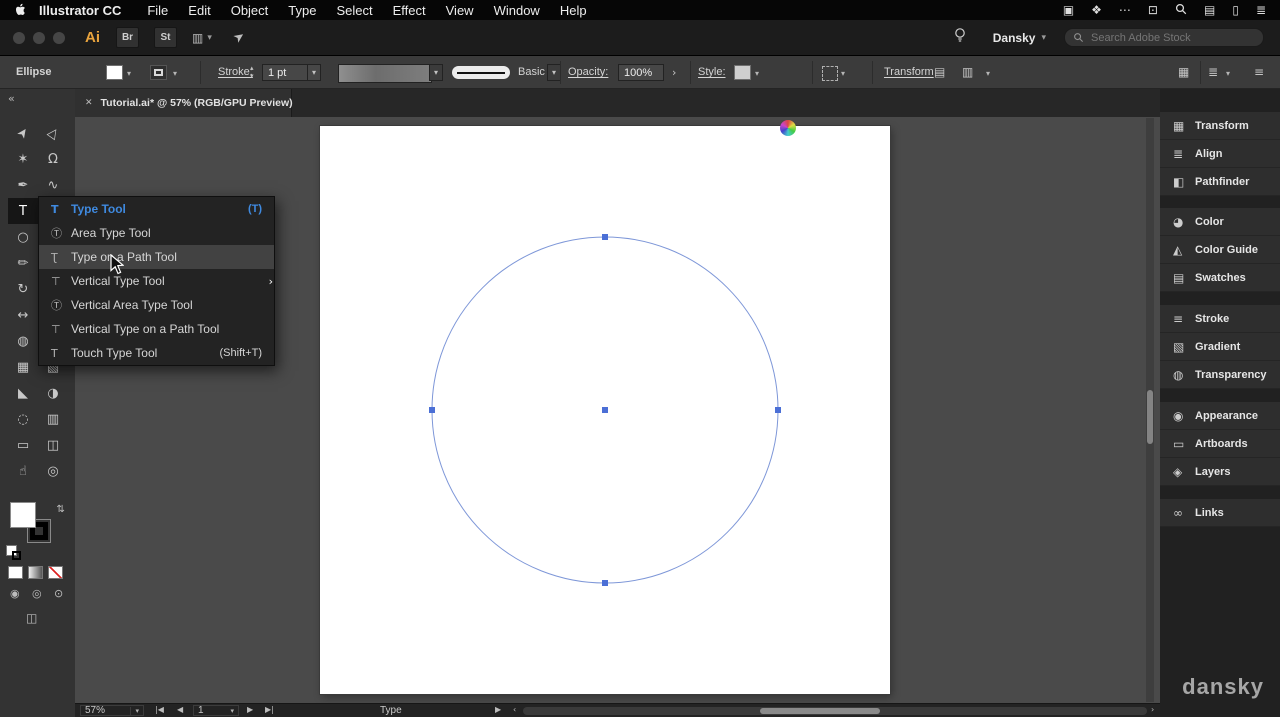 This screenshot has width=1280, height=717. What do you see at coordinates (988, 73) in the screenshot?
I see `align-caret: ▾` at bounding box center [988, 73].